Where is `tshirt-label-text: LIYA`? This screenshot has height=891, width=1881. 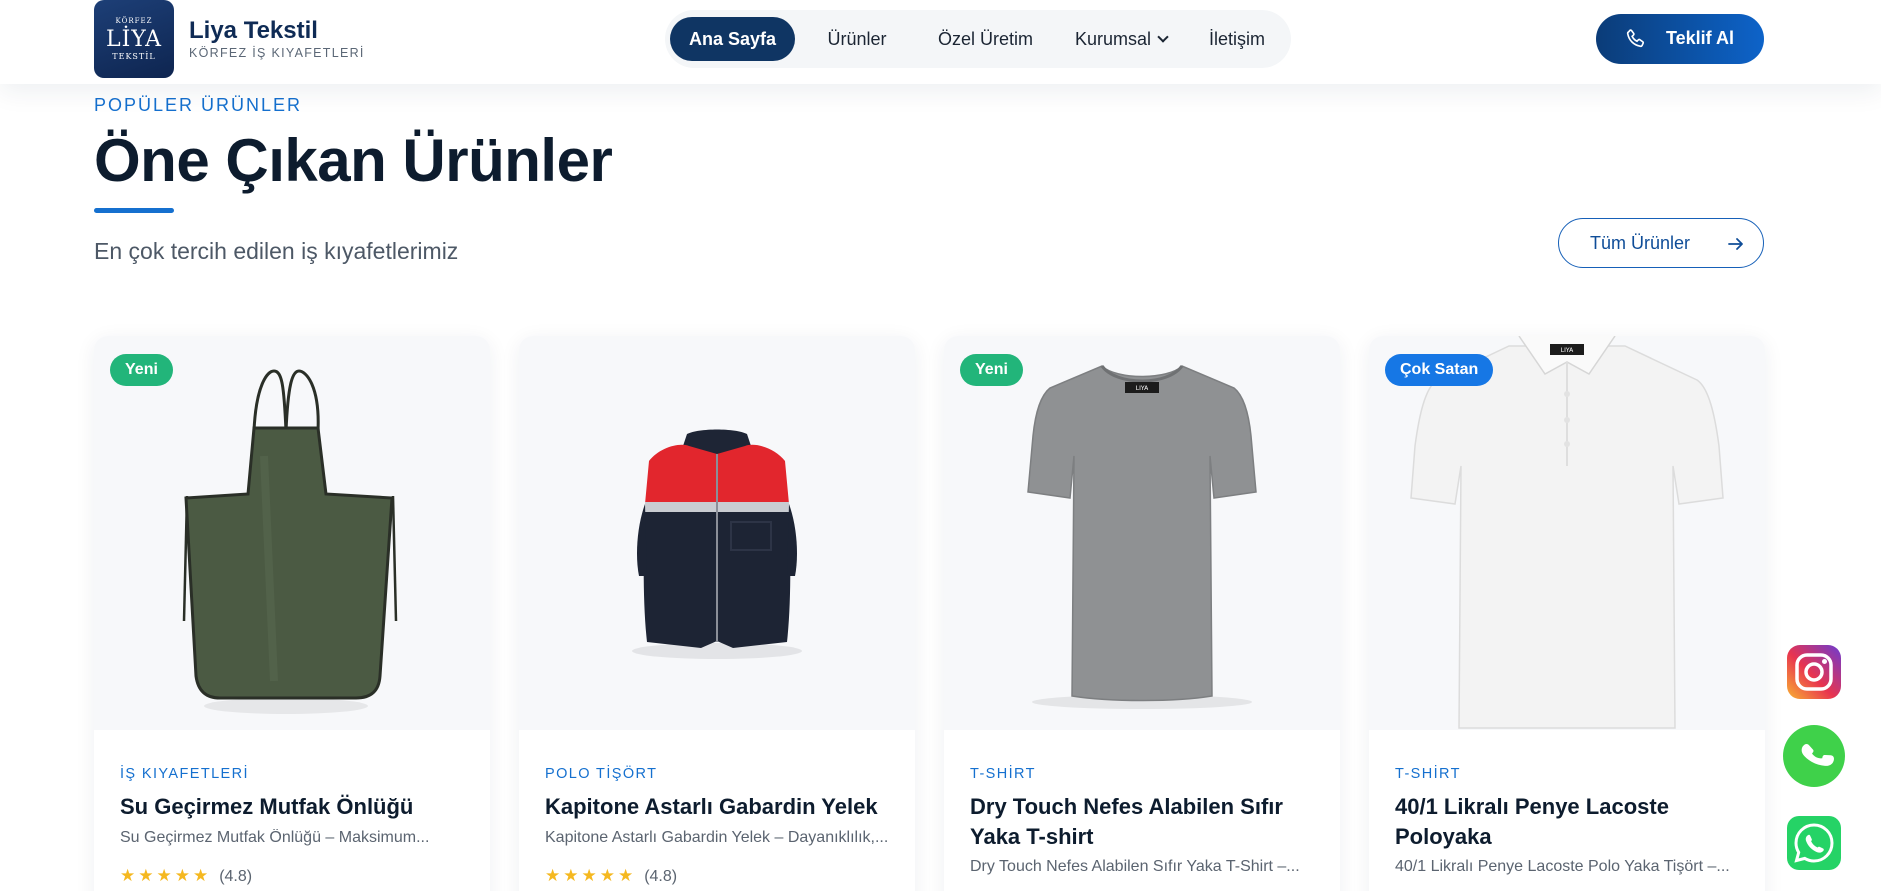
tshirt-label-text: LIYA is located at coordinates (1142, 388).